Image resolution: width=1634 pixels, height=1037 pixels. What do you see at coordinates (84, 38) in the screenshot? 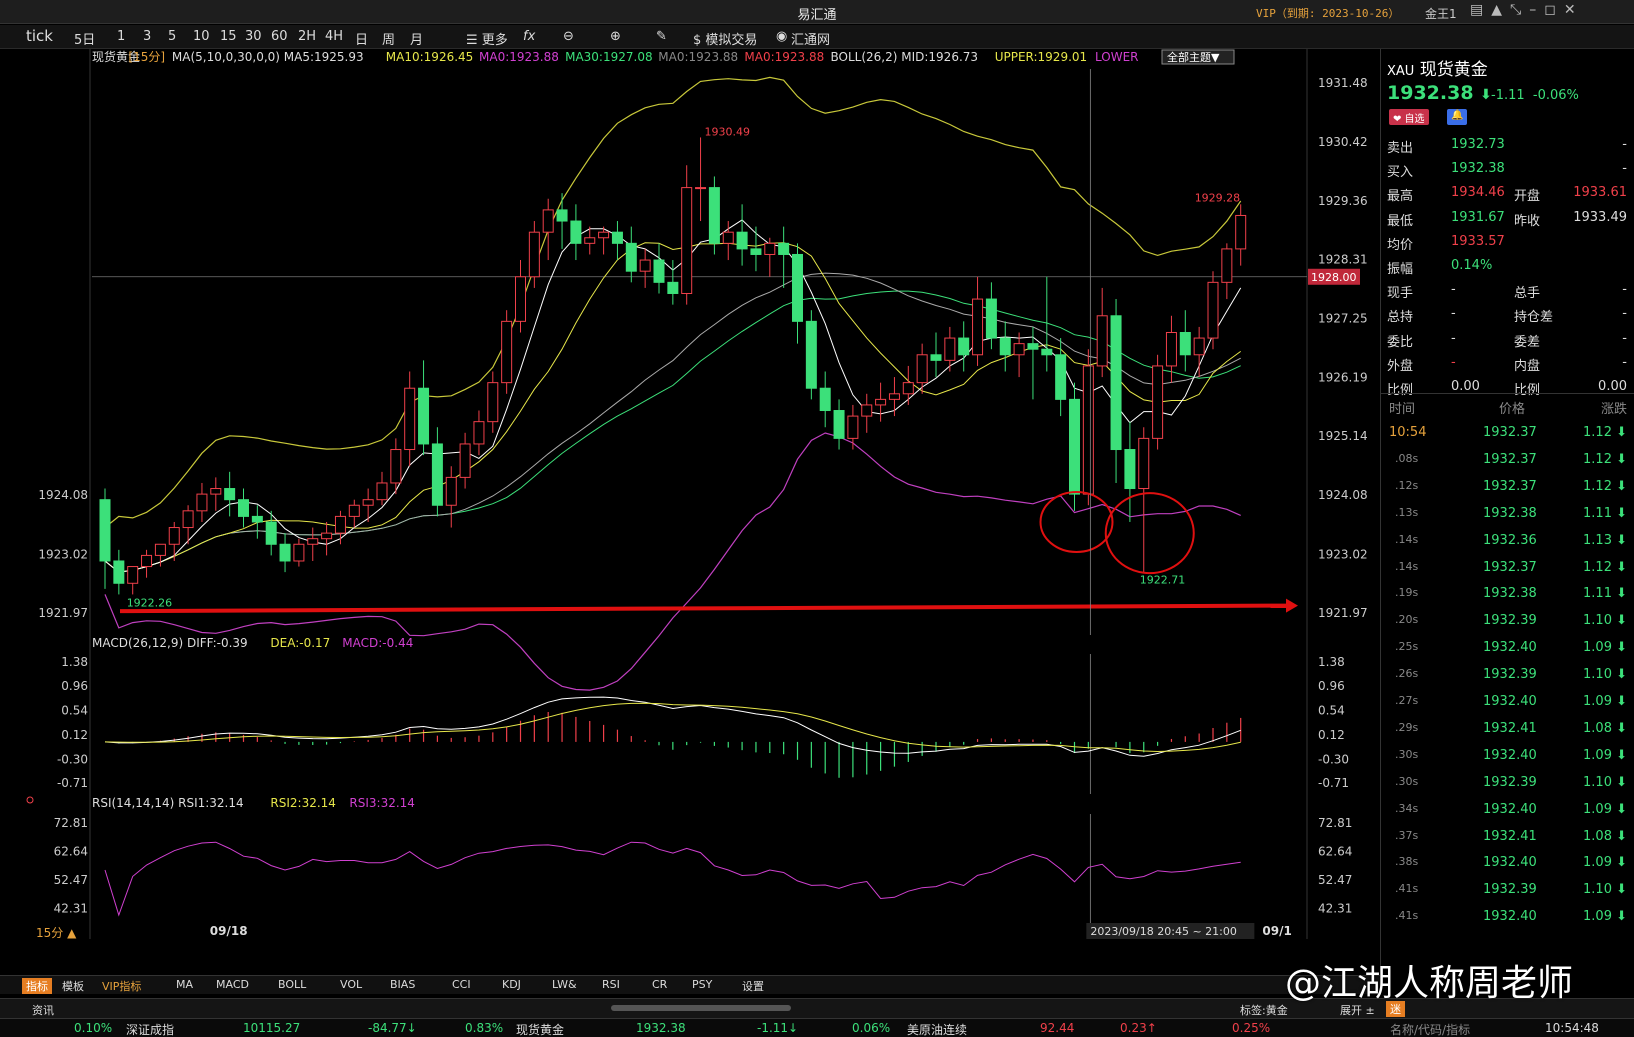
I see `period-button: 5日` at bounding box center [84, 38].